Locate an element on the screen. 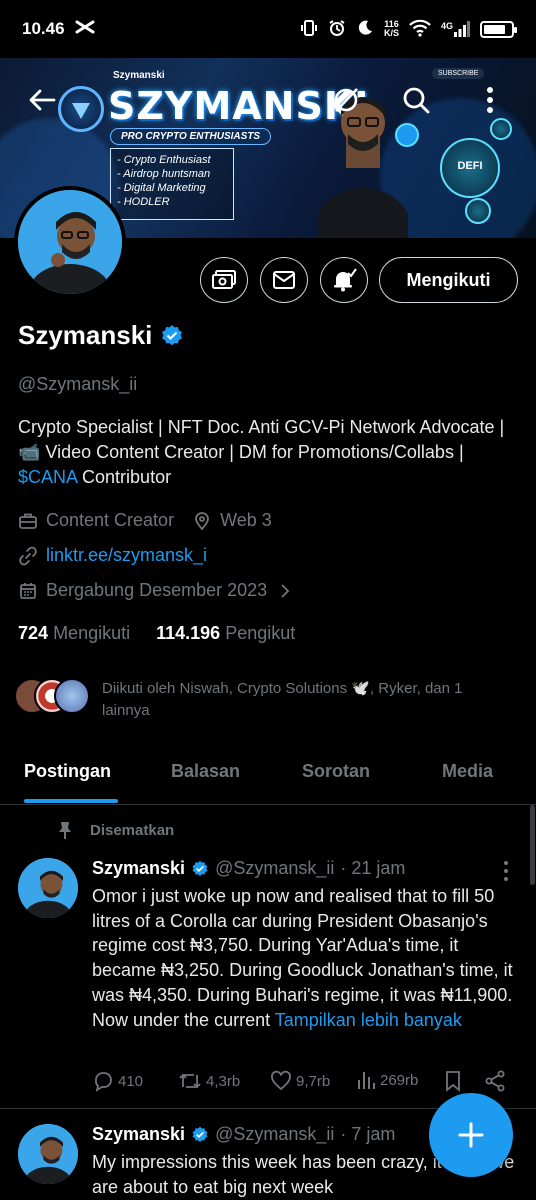  defi-coin-image: DEFI is located at coordinates (470, 168).